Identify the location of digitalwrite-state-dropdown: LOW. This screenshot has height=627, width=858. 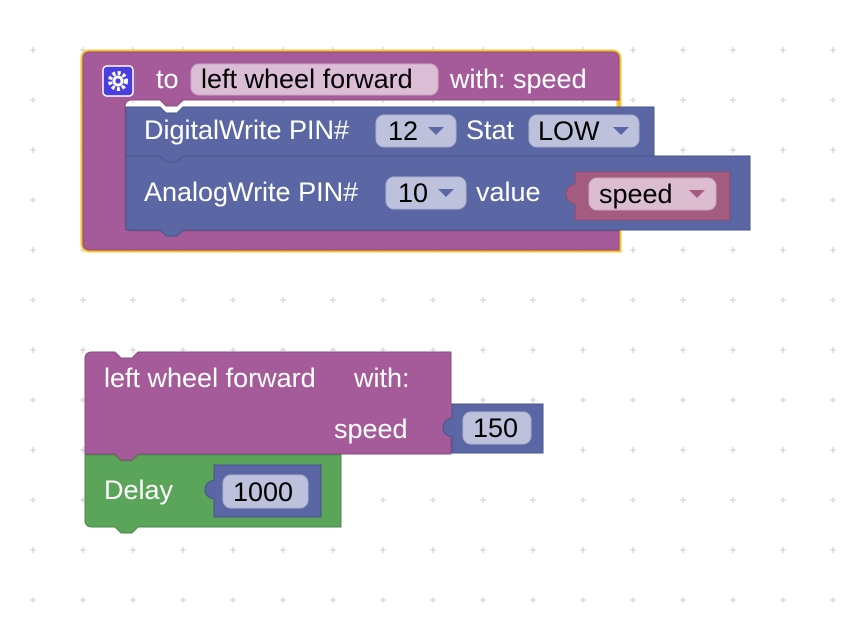
(584, 131).